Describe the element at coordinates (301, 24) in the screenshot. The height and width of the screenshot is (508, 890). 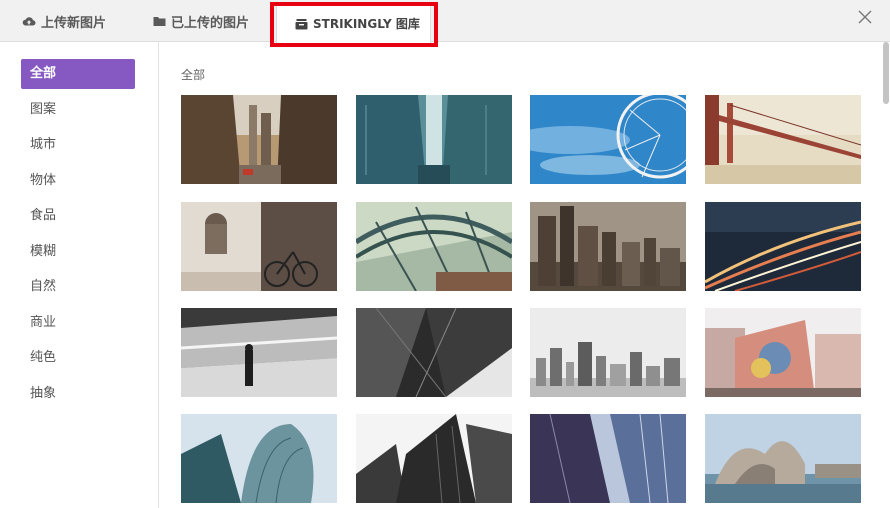
I see `gallery-box-icon` at that location.